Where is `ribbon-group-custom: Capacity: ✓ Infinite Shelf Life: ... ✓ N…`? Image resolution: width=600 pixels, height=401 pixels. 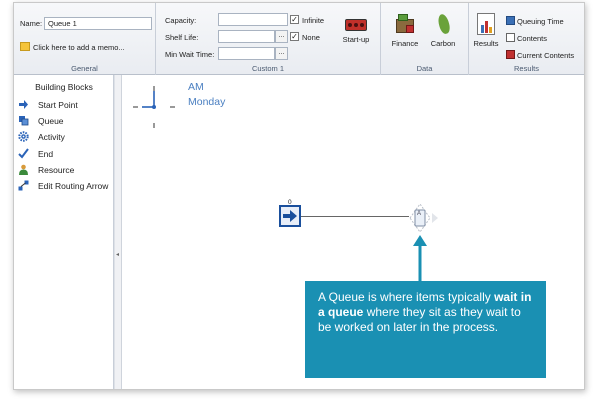
ribbon-group-custom: Capacity: ✓ Infinite Shelf Life: ... ✓ N… is located at coordinates (268, 39).